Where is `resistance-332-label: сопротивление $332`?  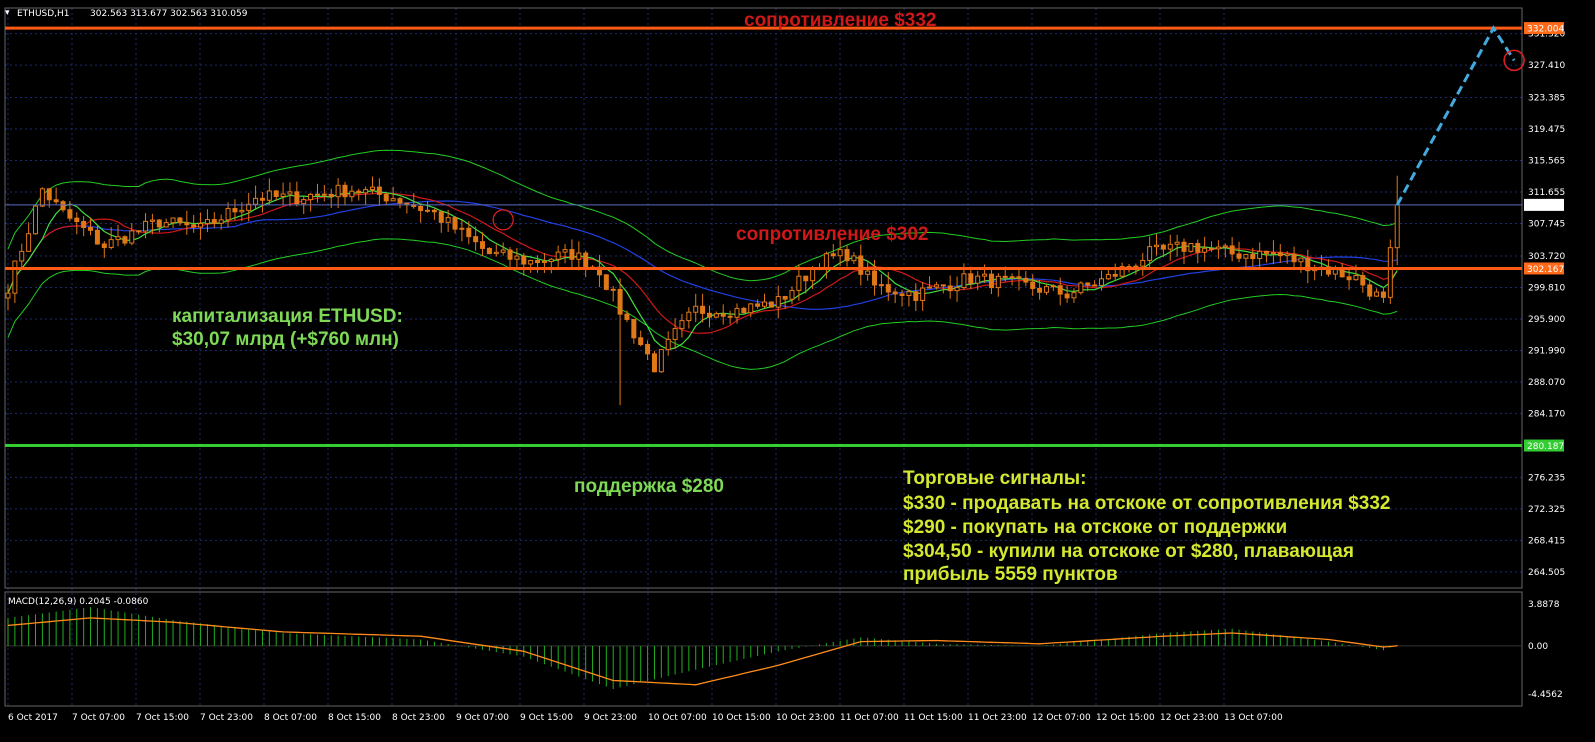
resistance-332-label: сопротивление $332 is located at coordinates (840, 20).